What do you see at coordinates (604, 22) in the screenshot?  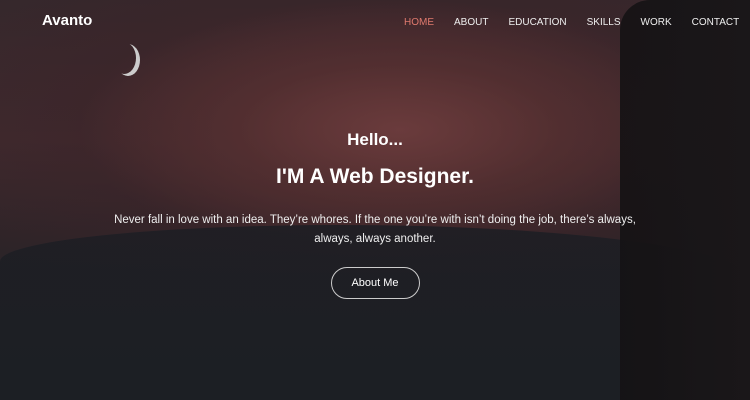 I see `nav-skills: SKILLS` at bounding box center [604, 22].